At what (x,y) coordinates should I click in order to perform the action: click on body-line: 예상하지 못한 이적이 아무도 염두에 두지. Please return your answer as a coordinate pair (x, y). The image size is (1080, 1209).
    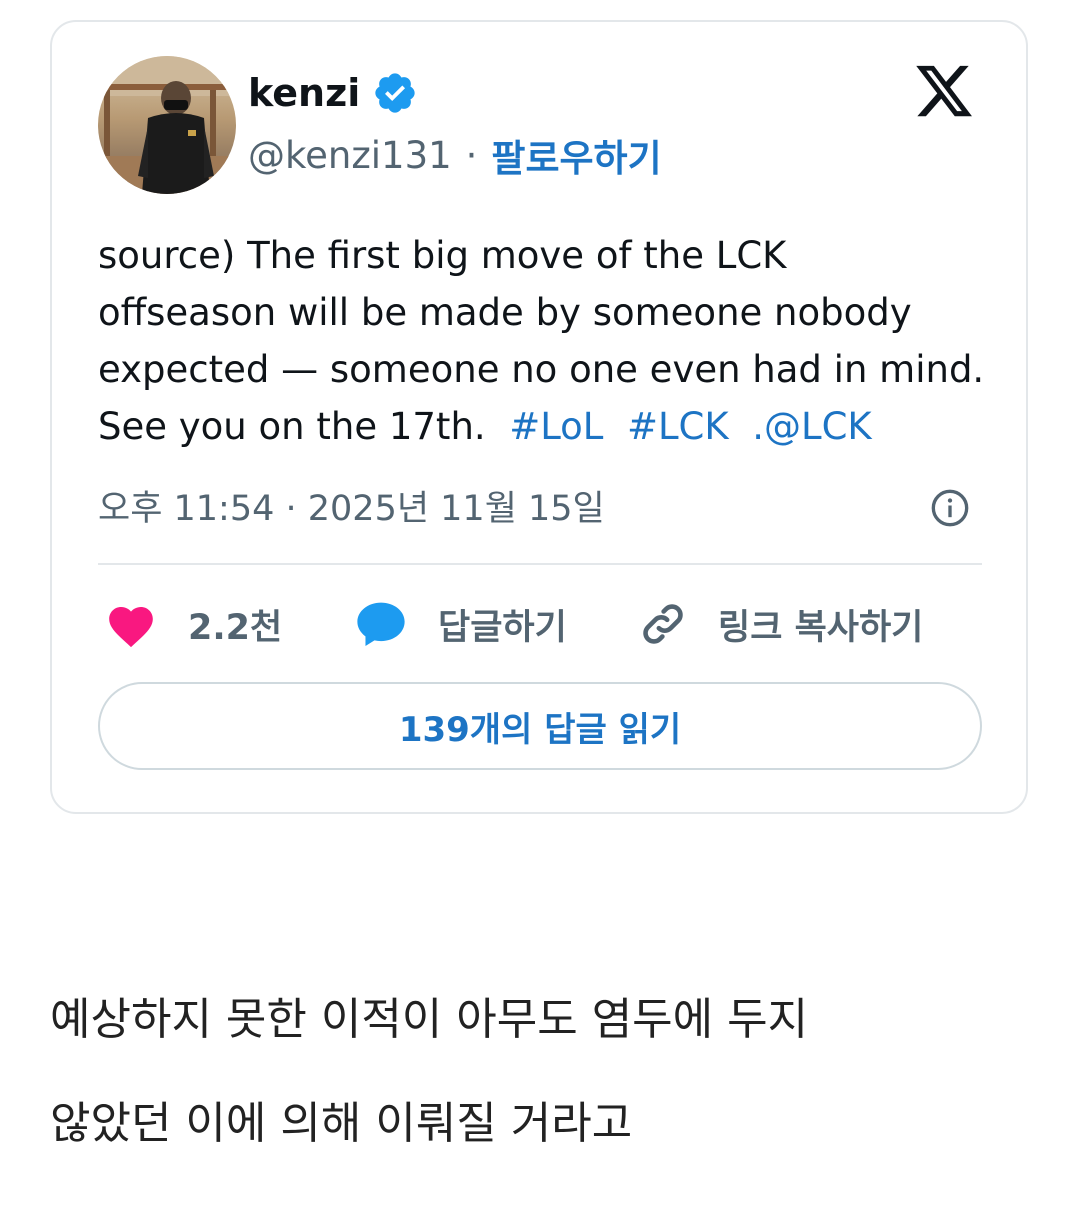
    Looking at the image, I should click on (429, 1019).